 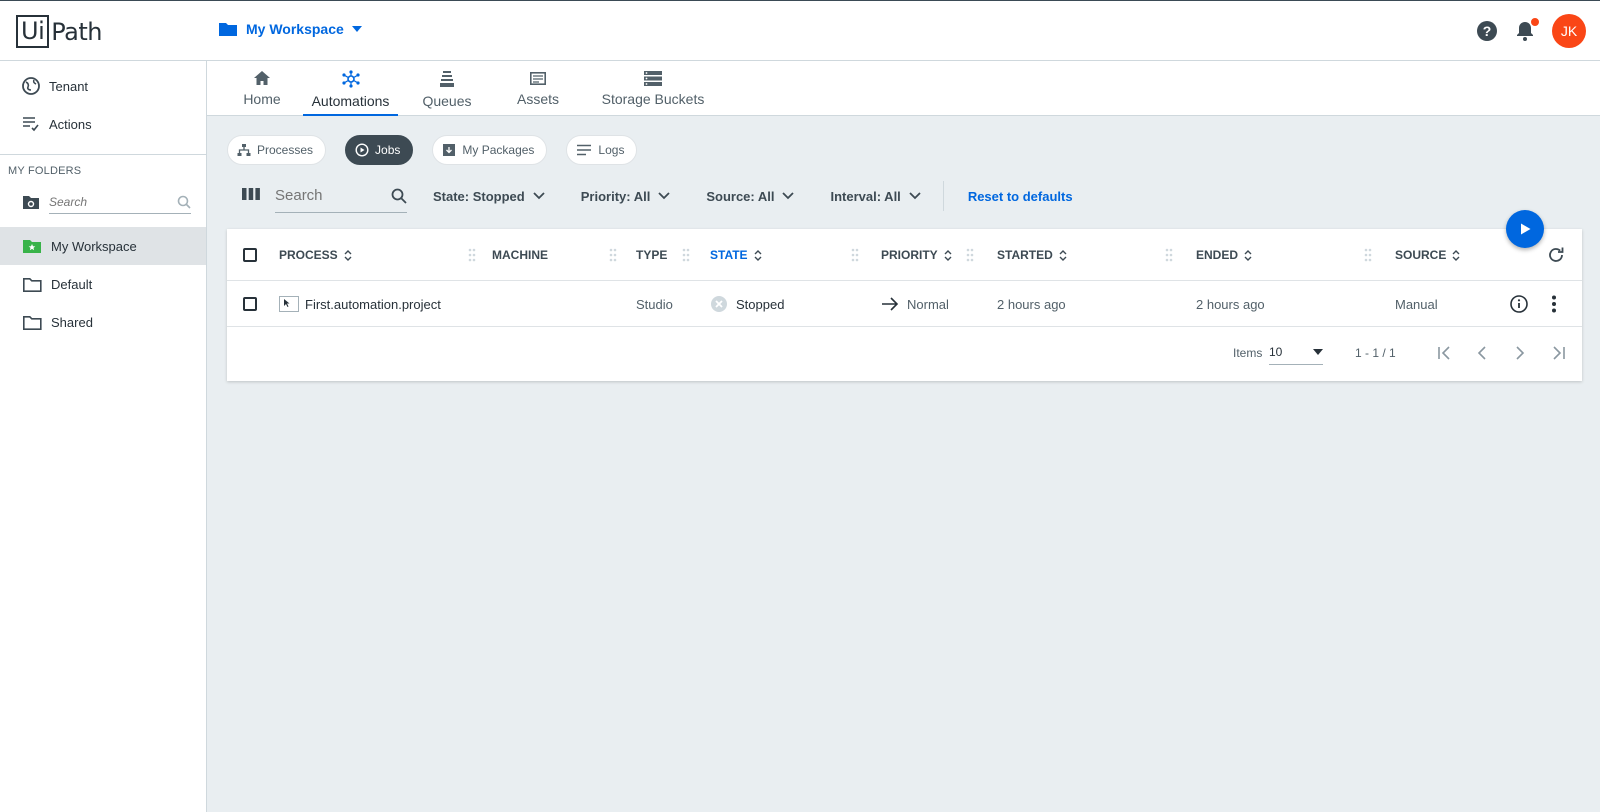 What do you see at coordinates (1375, 353) in the screenshot?
I see `page-range: 1 - 1 / 1` at bounding box center [1375, 353].